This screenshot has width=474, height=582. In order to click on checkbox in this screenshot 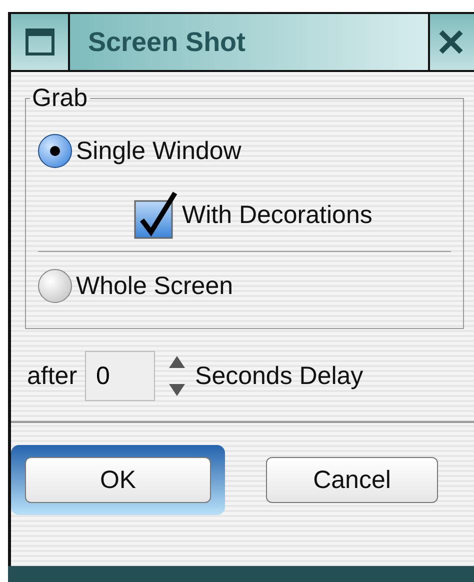, I will do `click(156, 215)`.